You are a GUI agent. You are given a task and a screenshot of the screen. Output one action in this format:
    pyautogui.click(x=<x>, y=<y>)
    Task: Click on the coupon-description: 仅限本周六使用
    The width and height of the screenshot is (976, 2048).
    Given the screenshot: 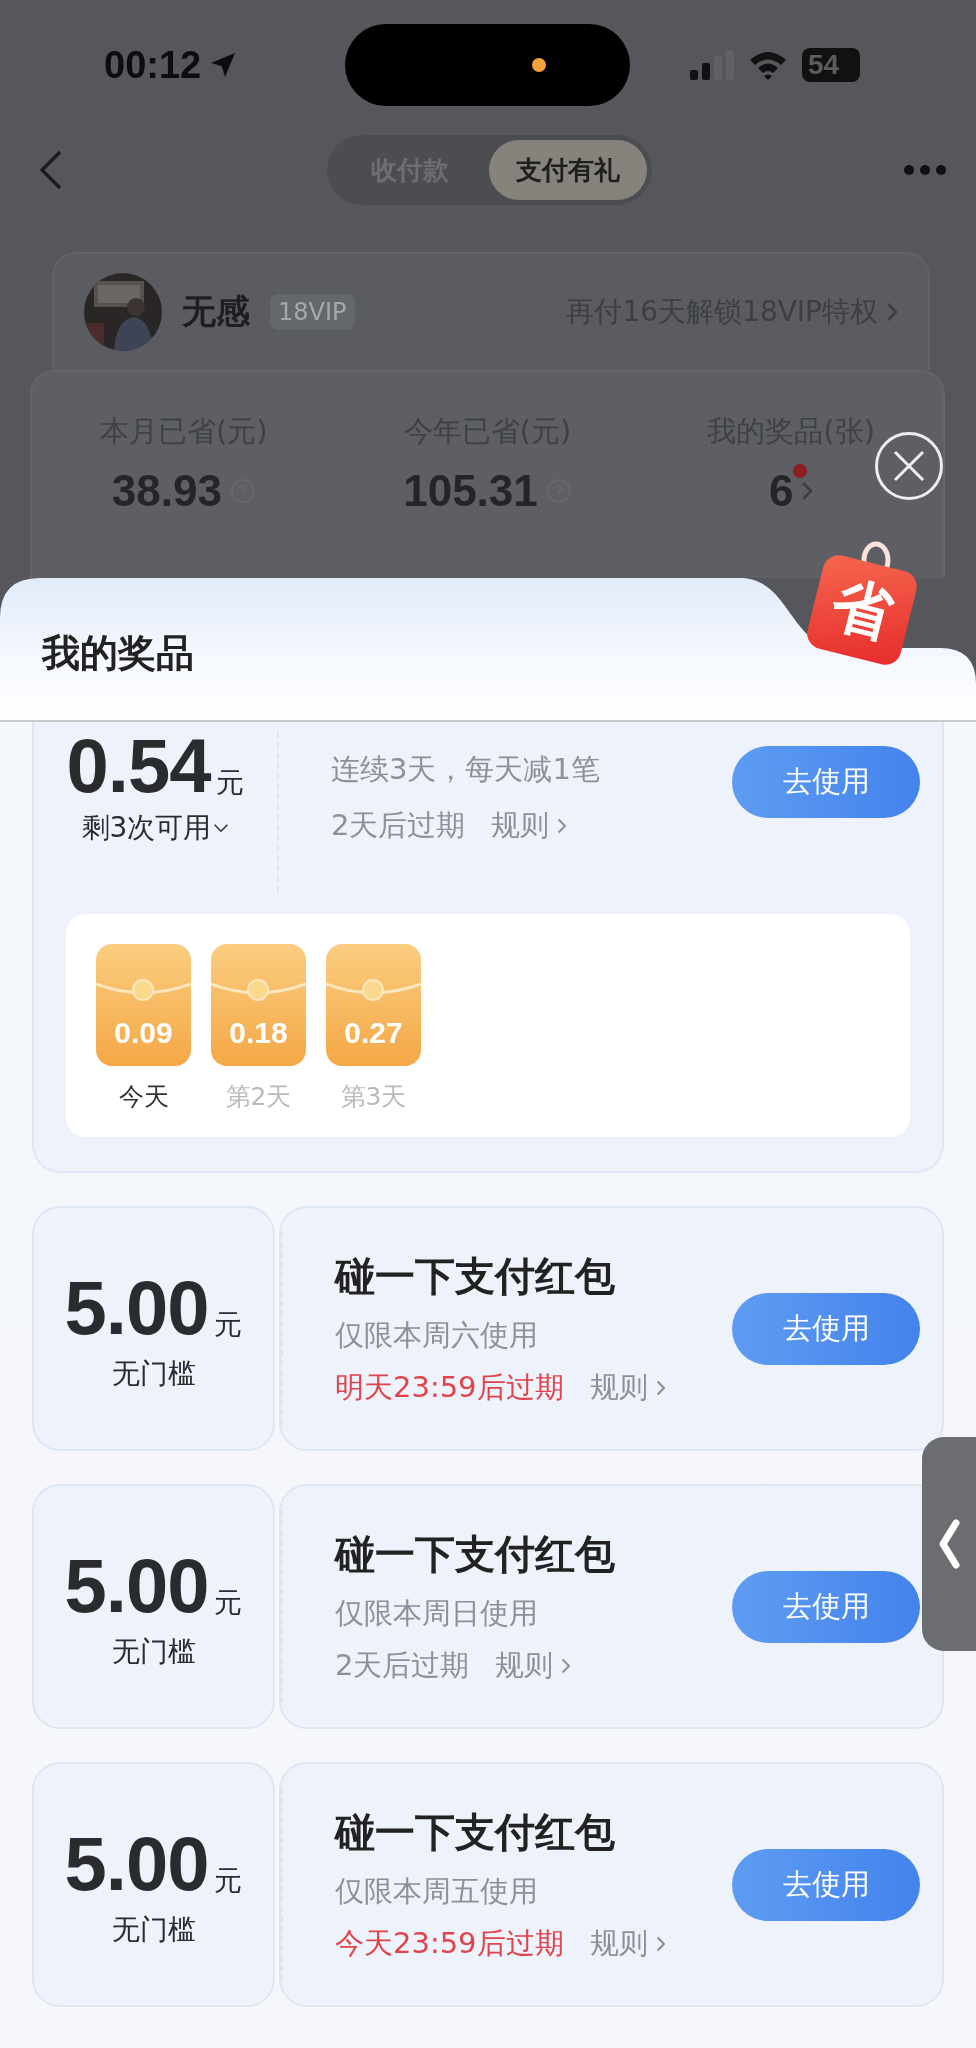 What is the action you would take?
    pyautogui.click(x=437, y=1335)
    